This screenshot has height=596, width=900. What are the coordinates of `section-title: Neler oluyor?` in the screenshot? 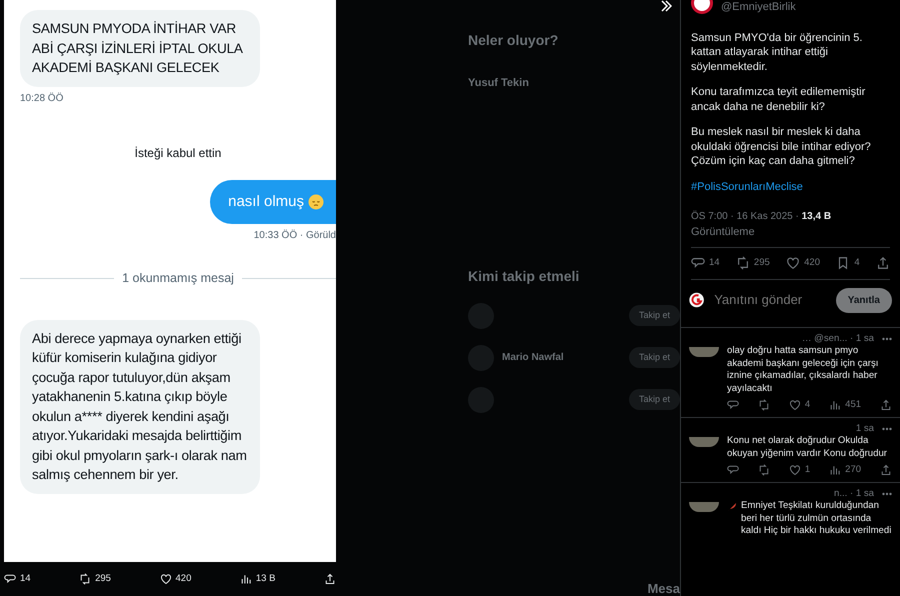 It's located at (514, 40).